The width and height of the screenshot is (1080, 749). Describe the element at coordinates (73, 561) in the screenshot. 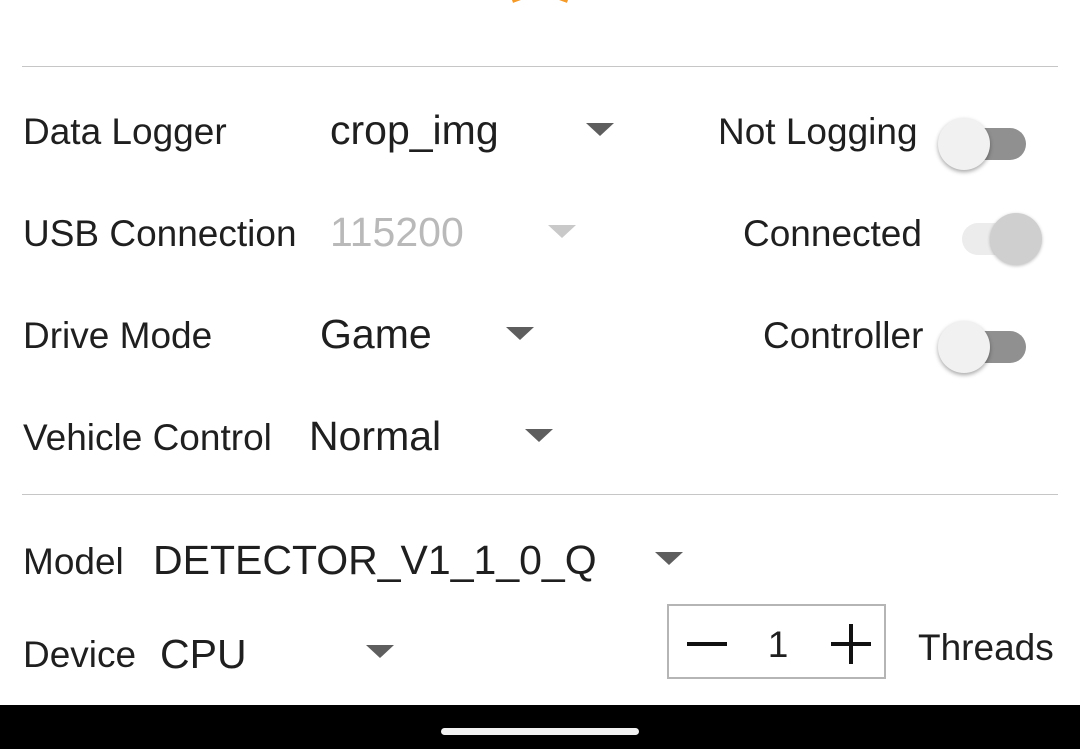

I see `model-label: Model` at that location.